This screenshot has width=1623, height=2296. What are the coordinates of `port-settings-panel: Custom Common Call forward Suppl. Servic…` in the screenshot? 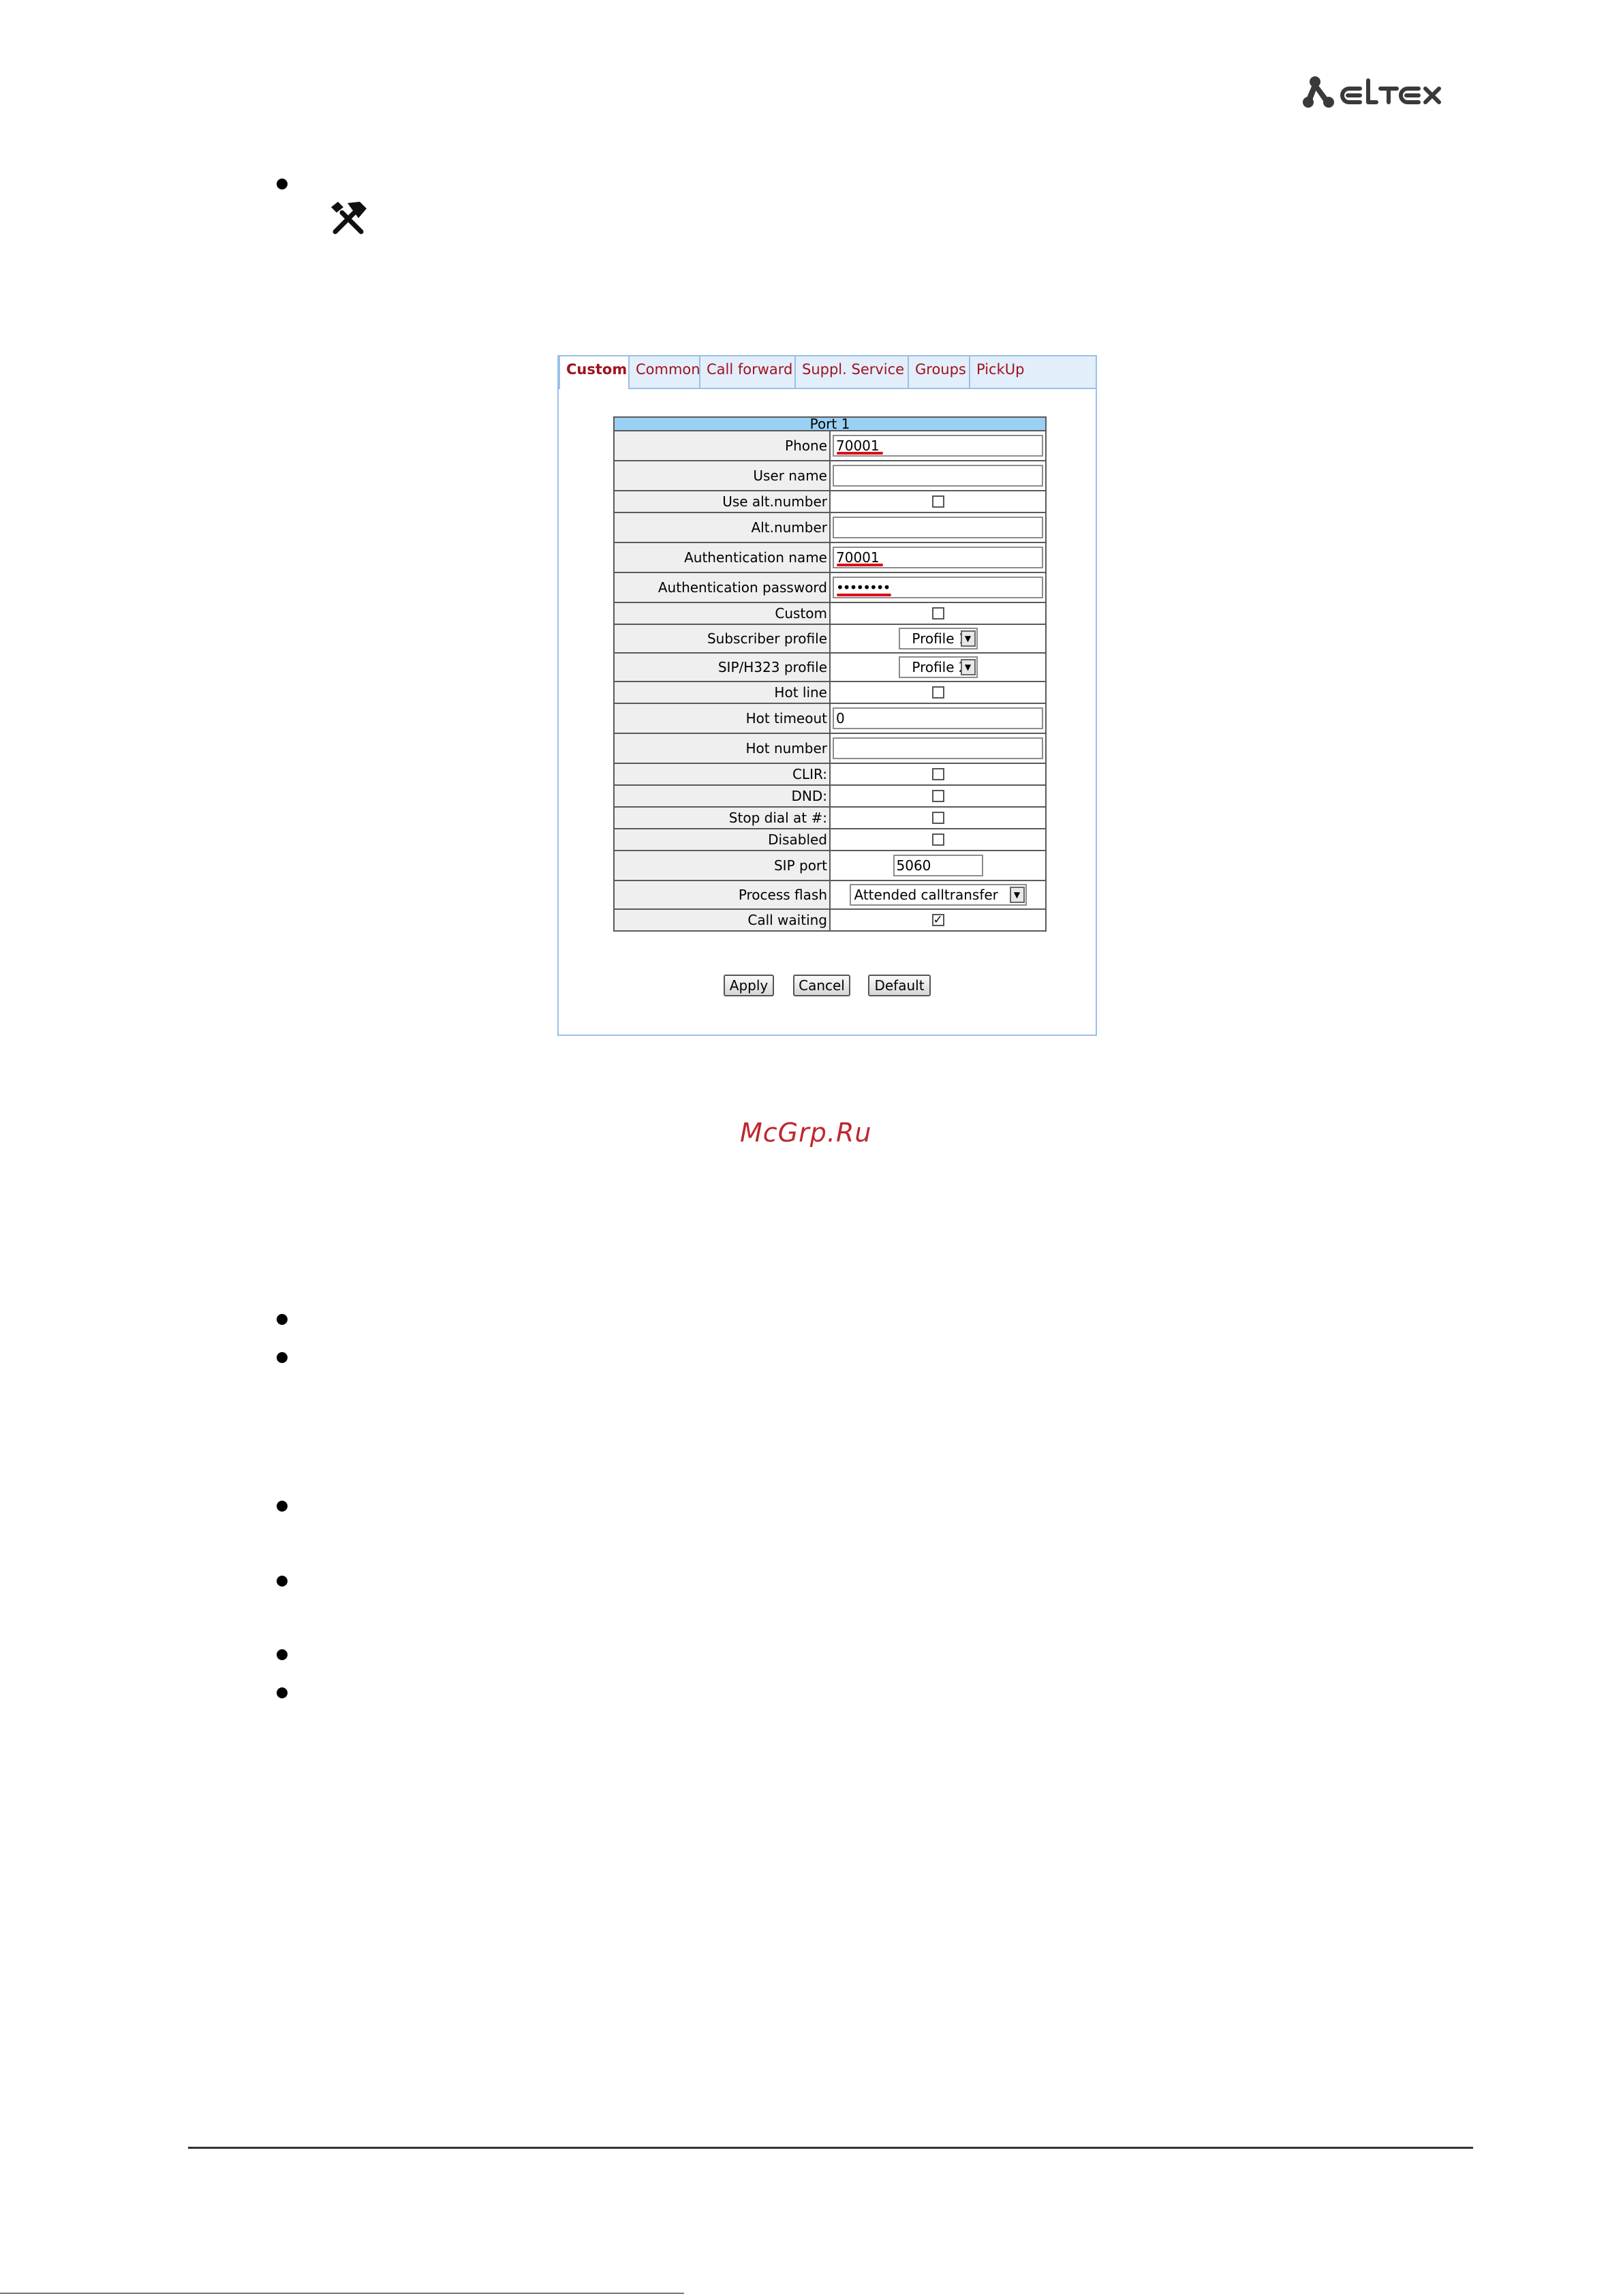 It's located at (827, 695).